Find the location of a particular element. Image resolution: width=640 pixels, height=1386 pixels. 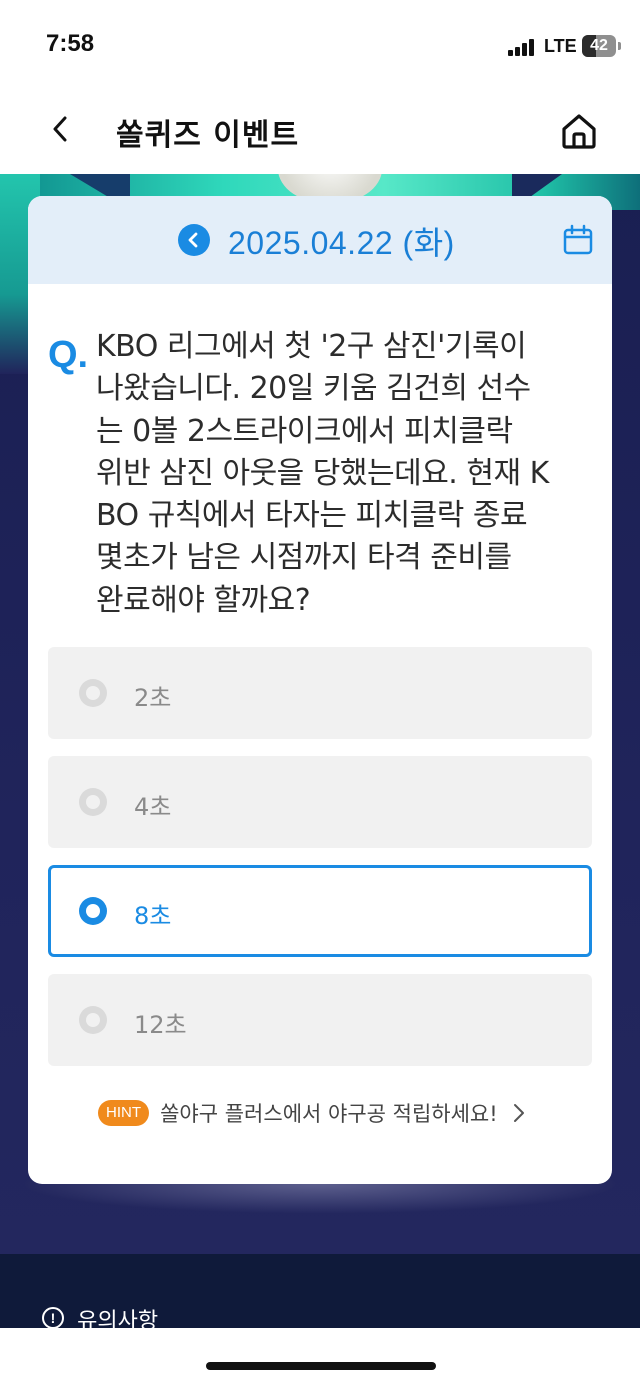

battery-icon: 42 is located at coordinates (599, 46).